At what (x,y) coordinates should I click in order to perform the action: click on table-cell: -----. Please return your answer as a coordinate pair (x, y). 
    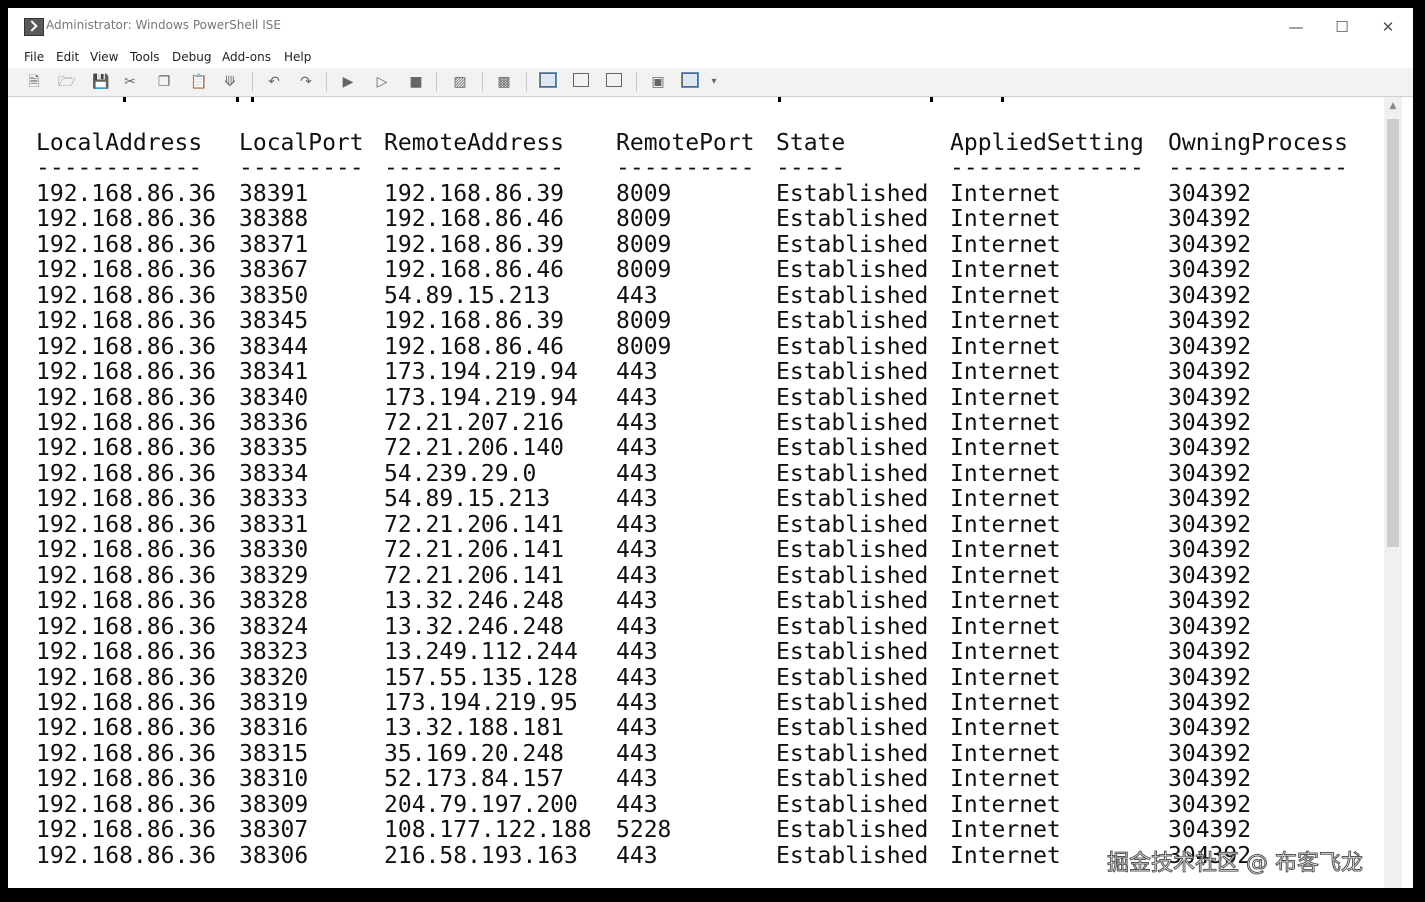
    Looking at the image, I should click on (811, 168).